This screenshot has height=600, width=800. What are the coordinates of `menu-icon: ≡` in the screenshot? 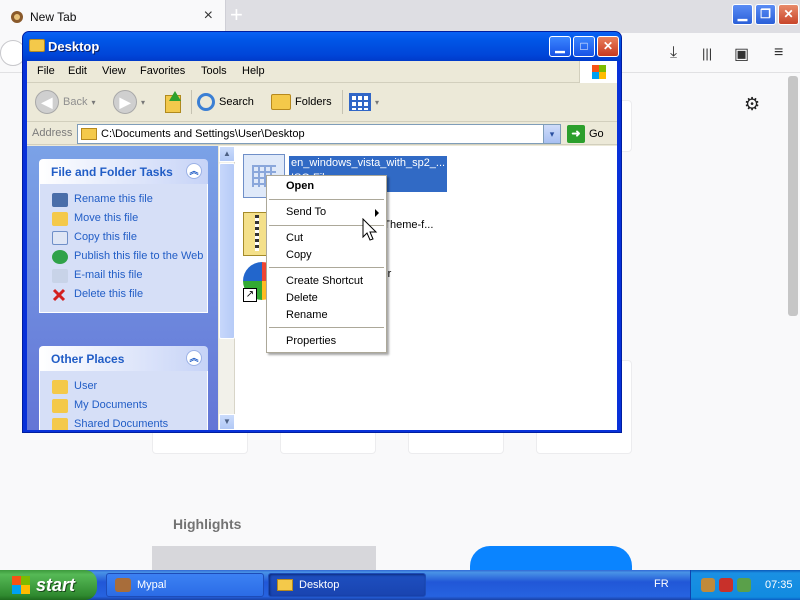 It's located at (778, 53).